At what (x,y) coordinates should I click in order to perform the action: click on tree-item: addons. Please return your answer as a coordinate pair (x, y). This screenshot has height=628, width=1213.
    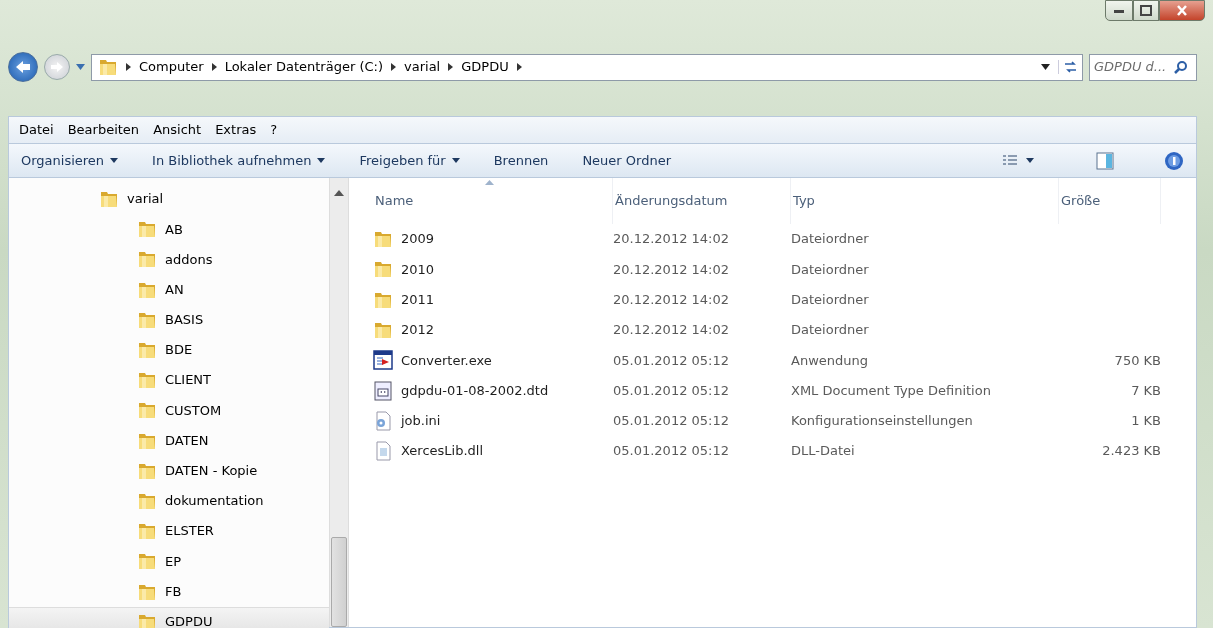
    Looking at the image, I should click on (169, 259).